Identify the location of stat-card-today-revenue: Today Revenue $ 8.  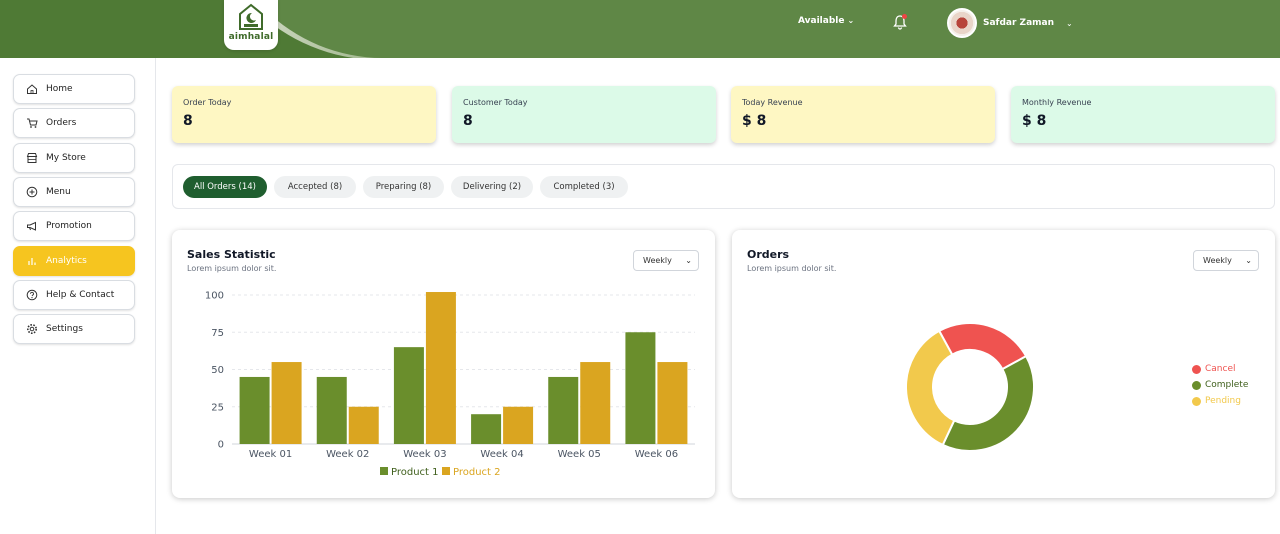
(863, 114).